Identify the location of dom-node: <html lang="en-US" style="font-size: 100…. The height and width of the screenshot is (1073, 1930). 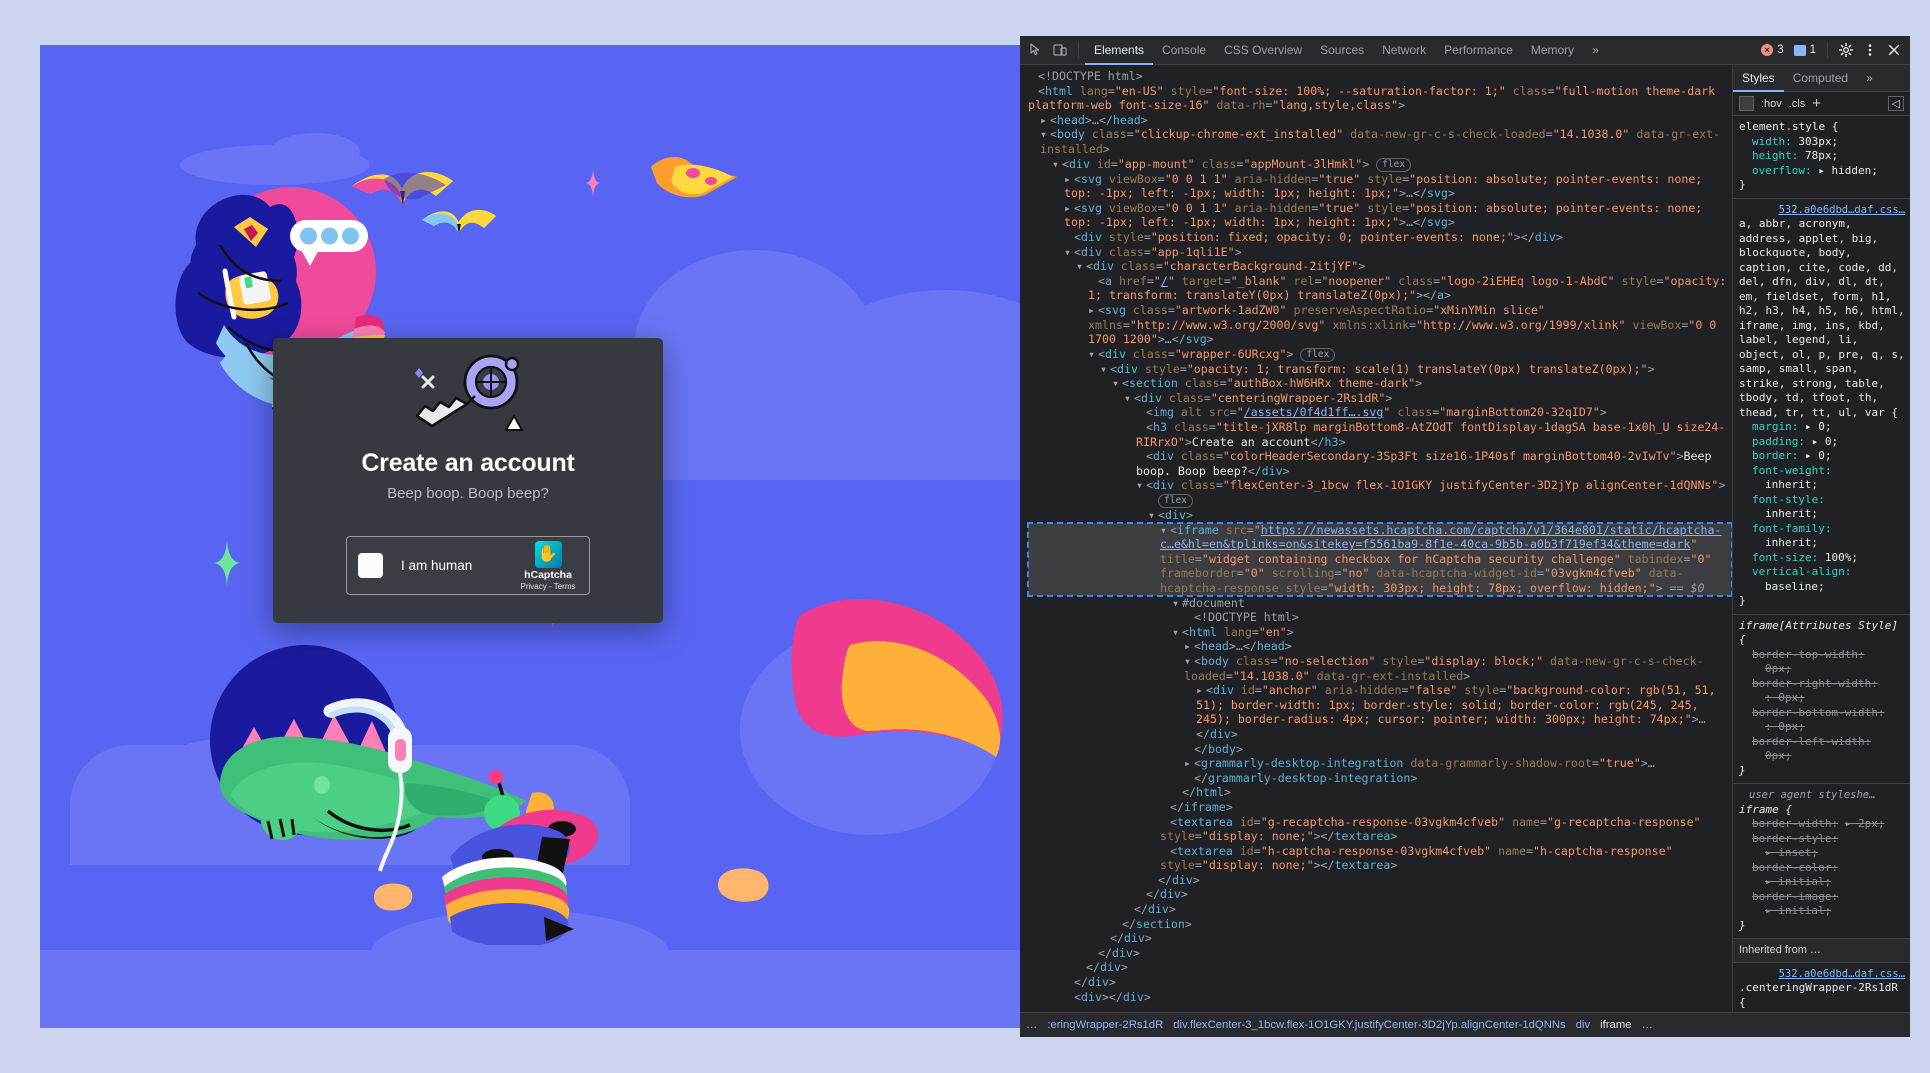
(1380, 98).